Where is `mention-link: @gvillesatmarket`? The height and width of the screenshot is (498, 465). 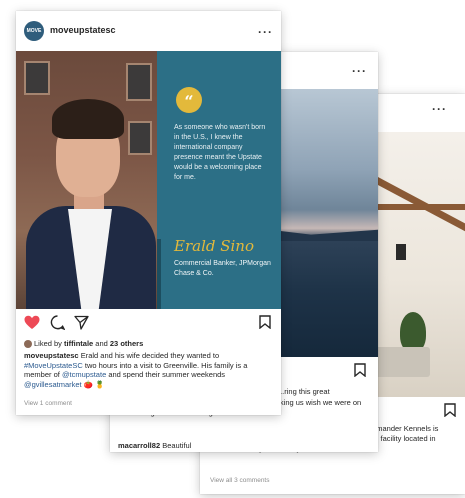 mention-link: @gvillesatmarket is located at coordinates (53, 384).